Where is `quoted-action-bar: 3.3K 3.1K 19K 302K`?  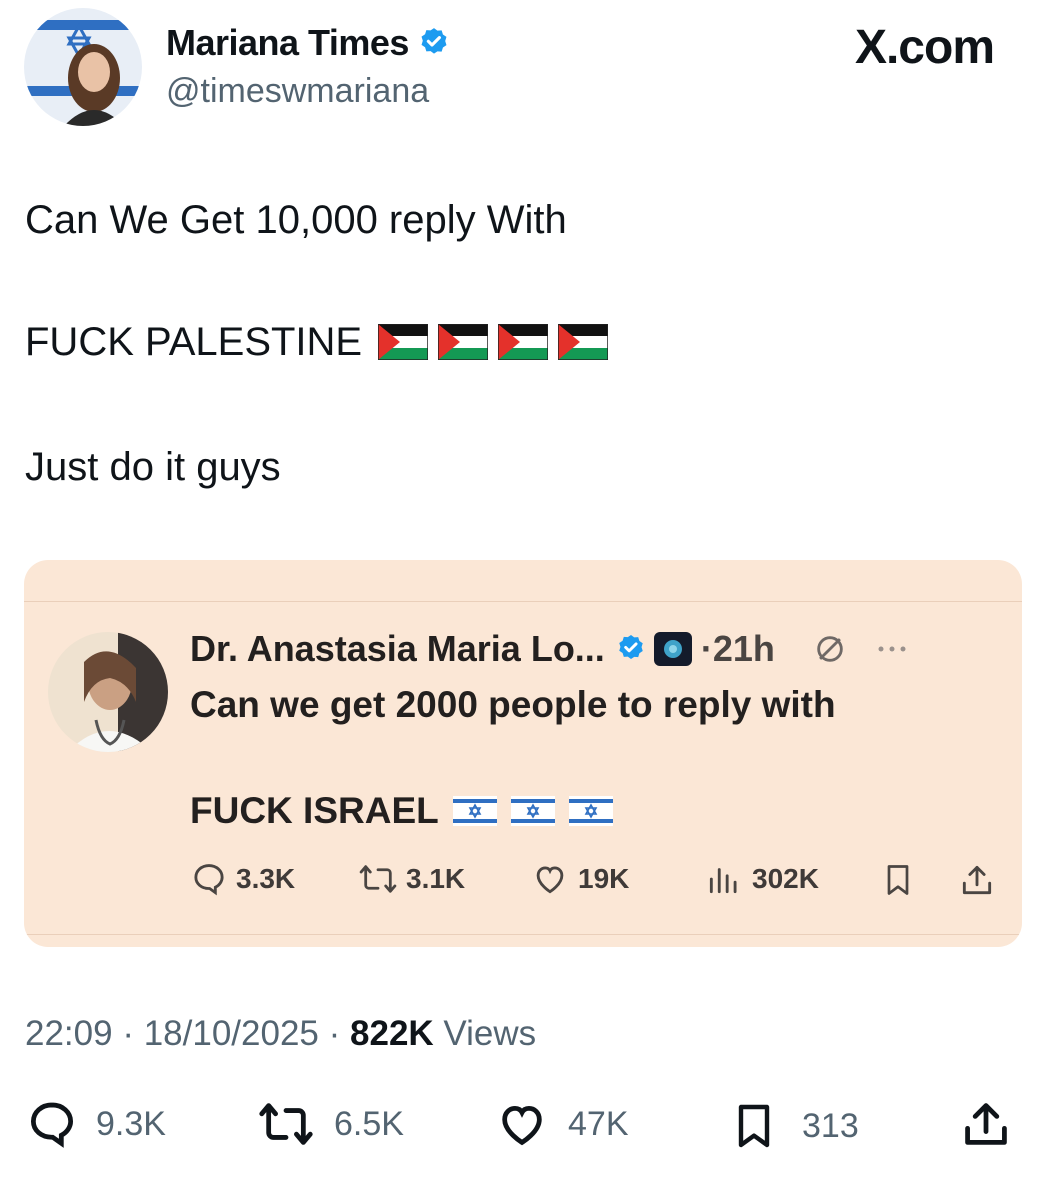 quoted-action-bar: 3.3K 3.1K 19K 302K is located at coordinates (595, 880).